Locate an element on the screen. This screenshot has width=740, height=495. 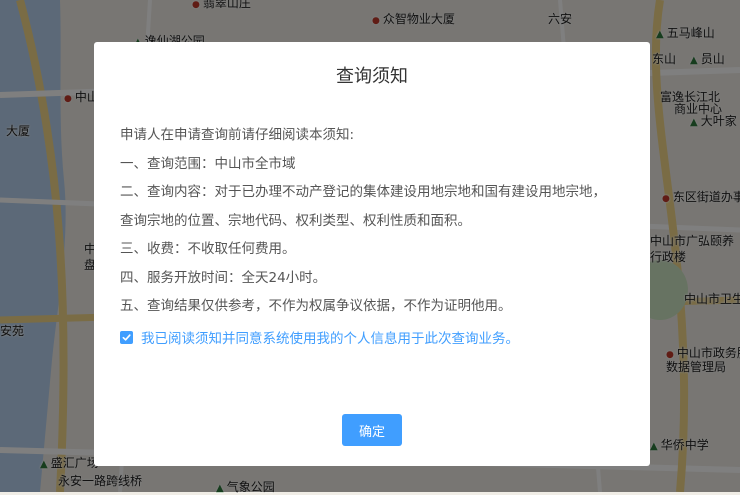
notice-content: 二、查询内容：对于已办理不动产登记的集体建设用地宗地和国有建设用地宗地， is located at coordinates (363, 192).